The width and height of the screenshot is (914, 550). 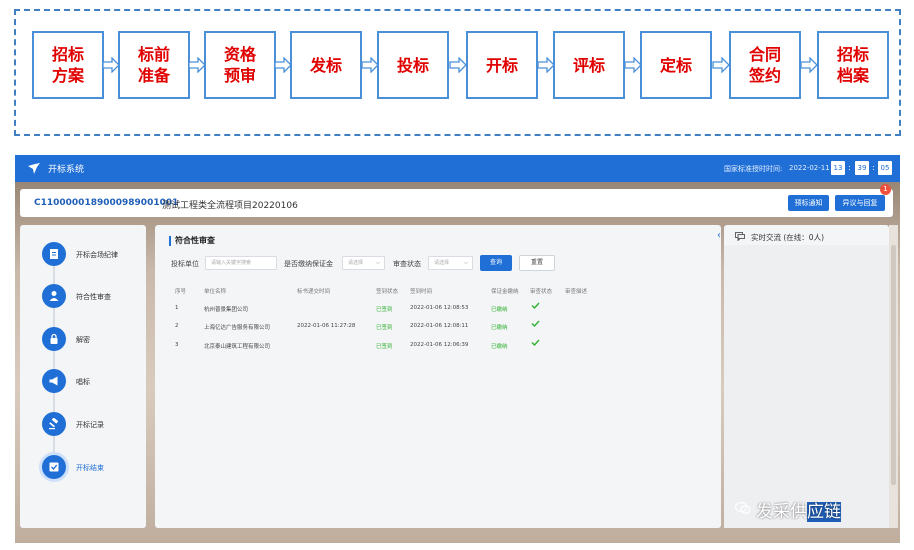 What do you see at coordinates (34, 168) in the screenshot?
I see `bird-logo-icon` at bounding box center [34, 168].